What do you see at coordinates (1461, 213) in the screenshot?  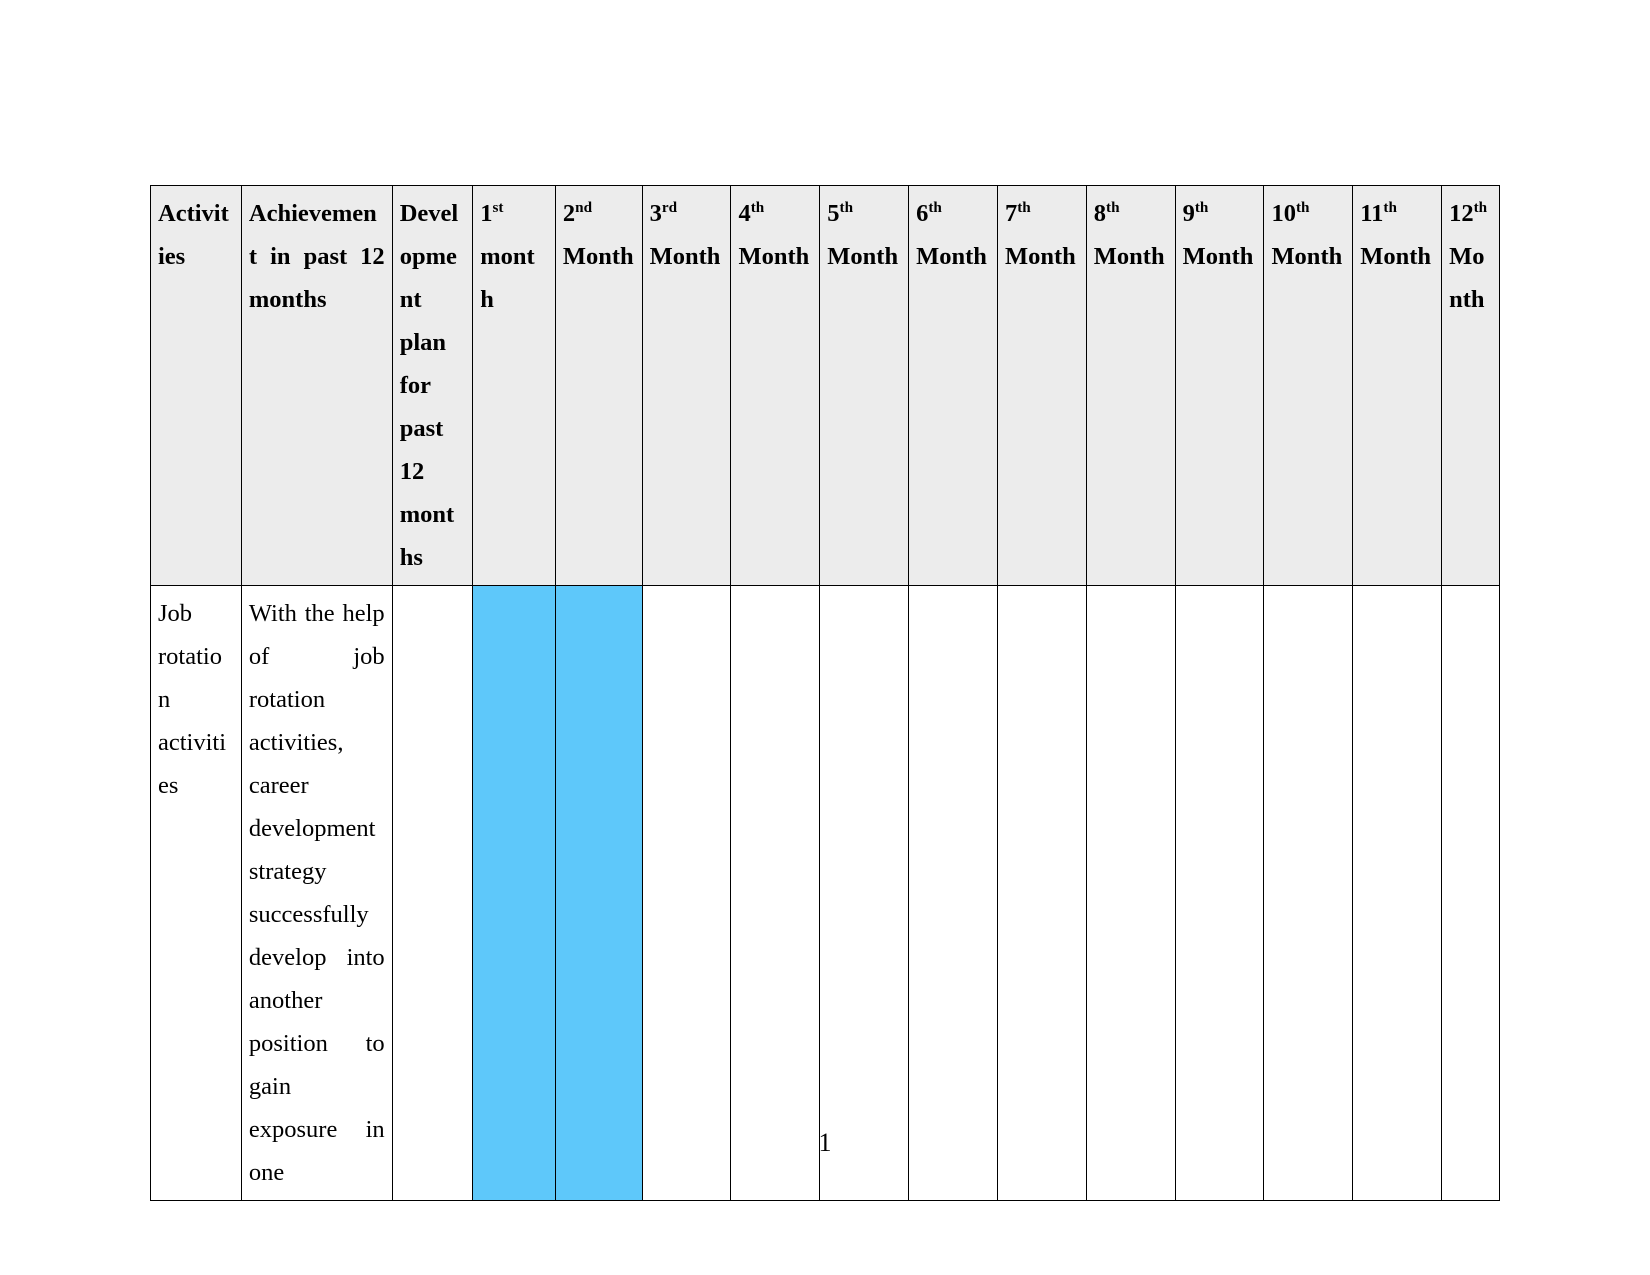 I see `ordinal-number: 12` at bounding box center [1461, 213].